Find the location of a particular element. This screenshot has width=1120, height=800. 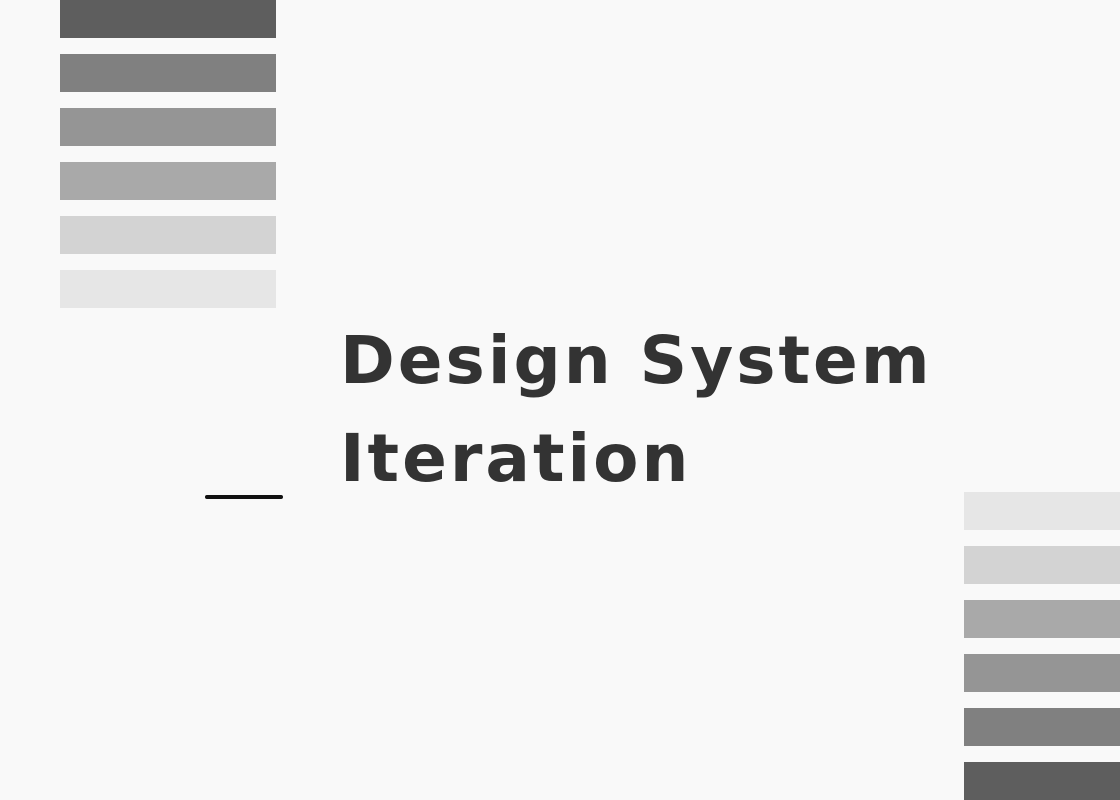

accent-line is located at coordinates (244, 497).